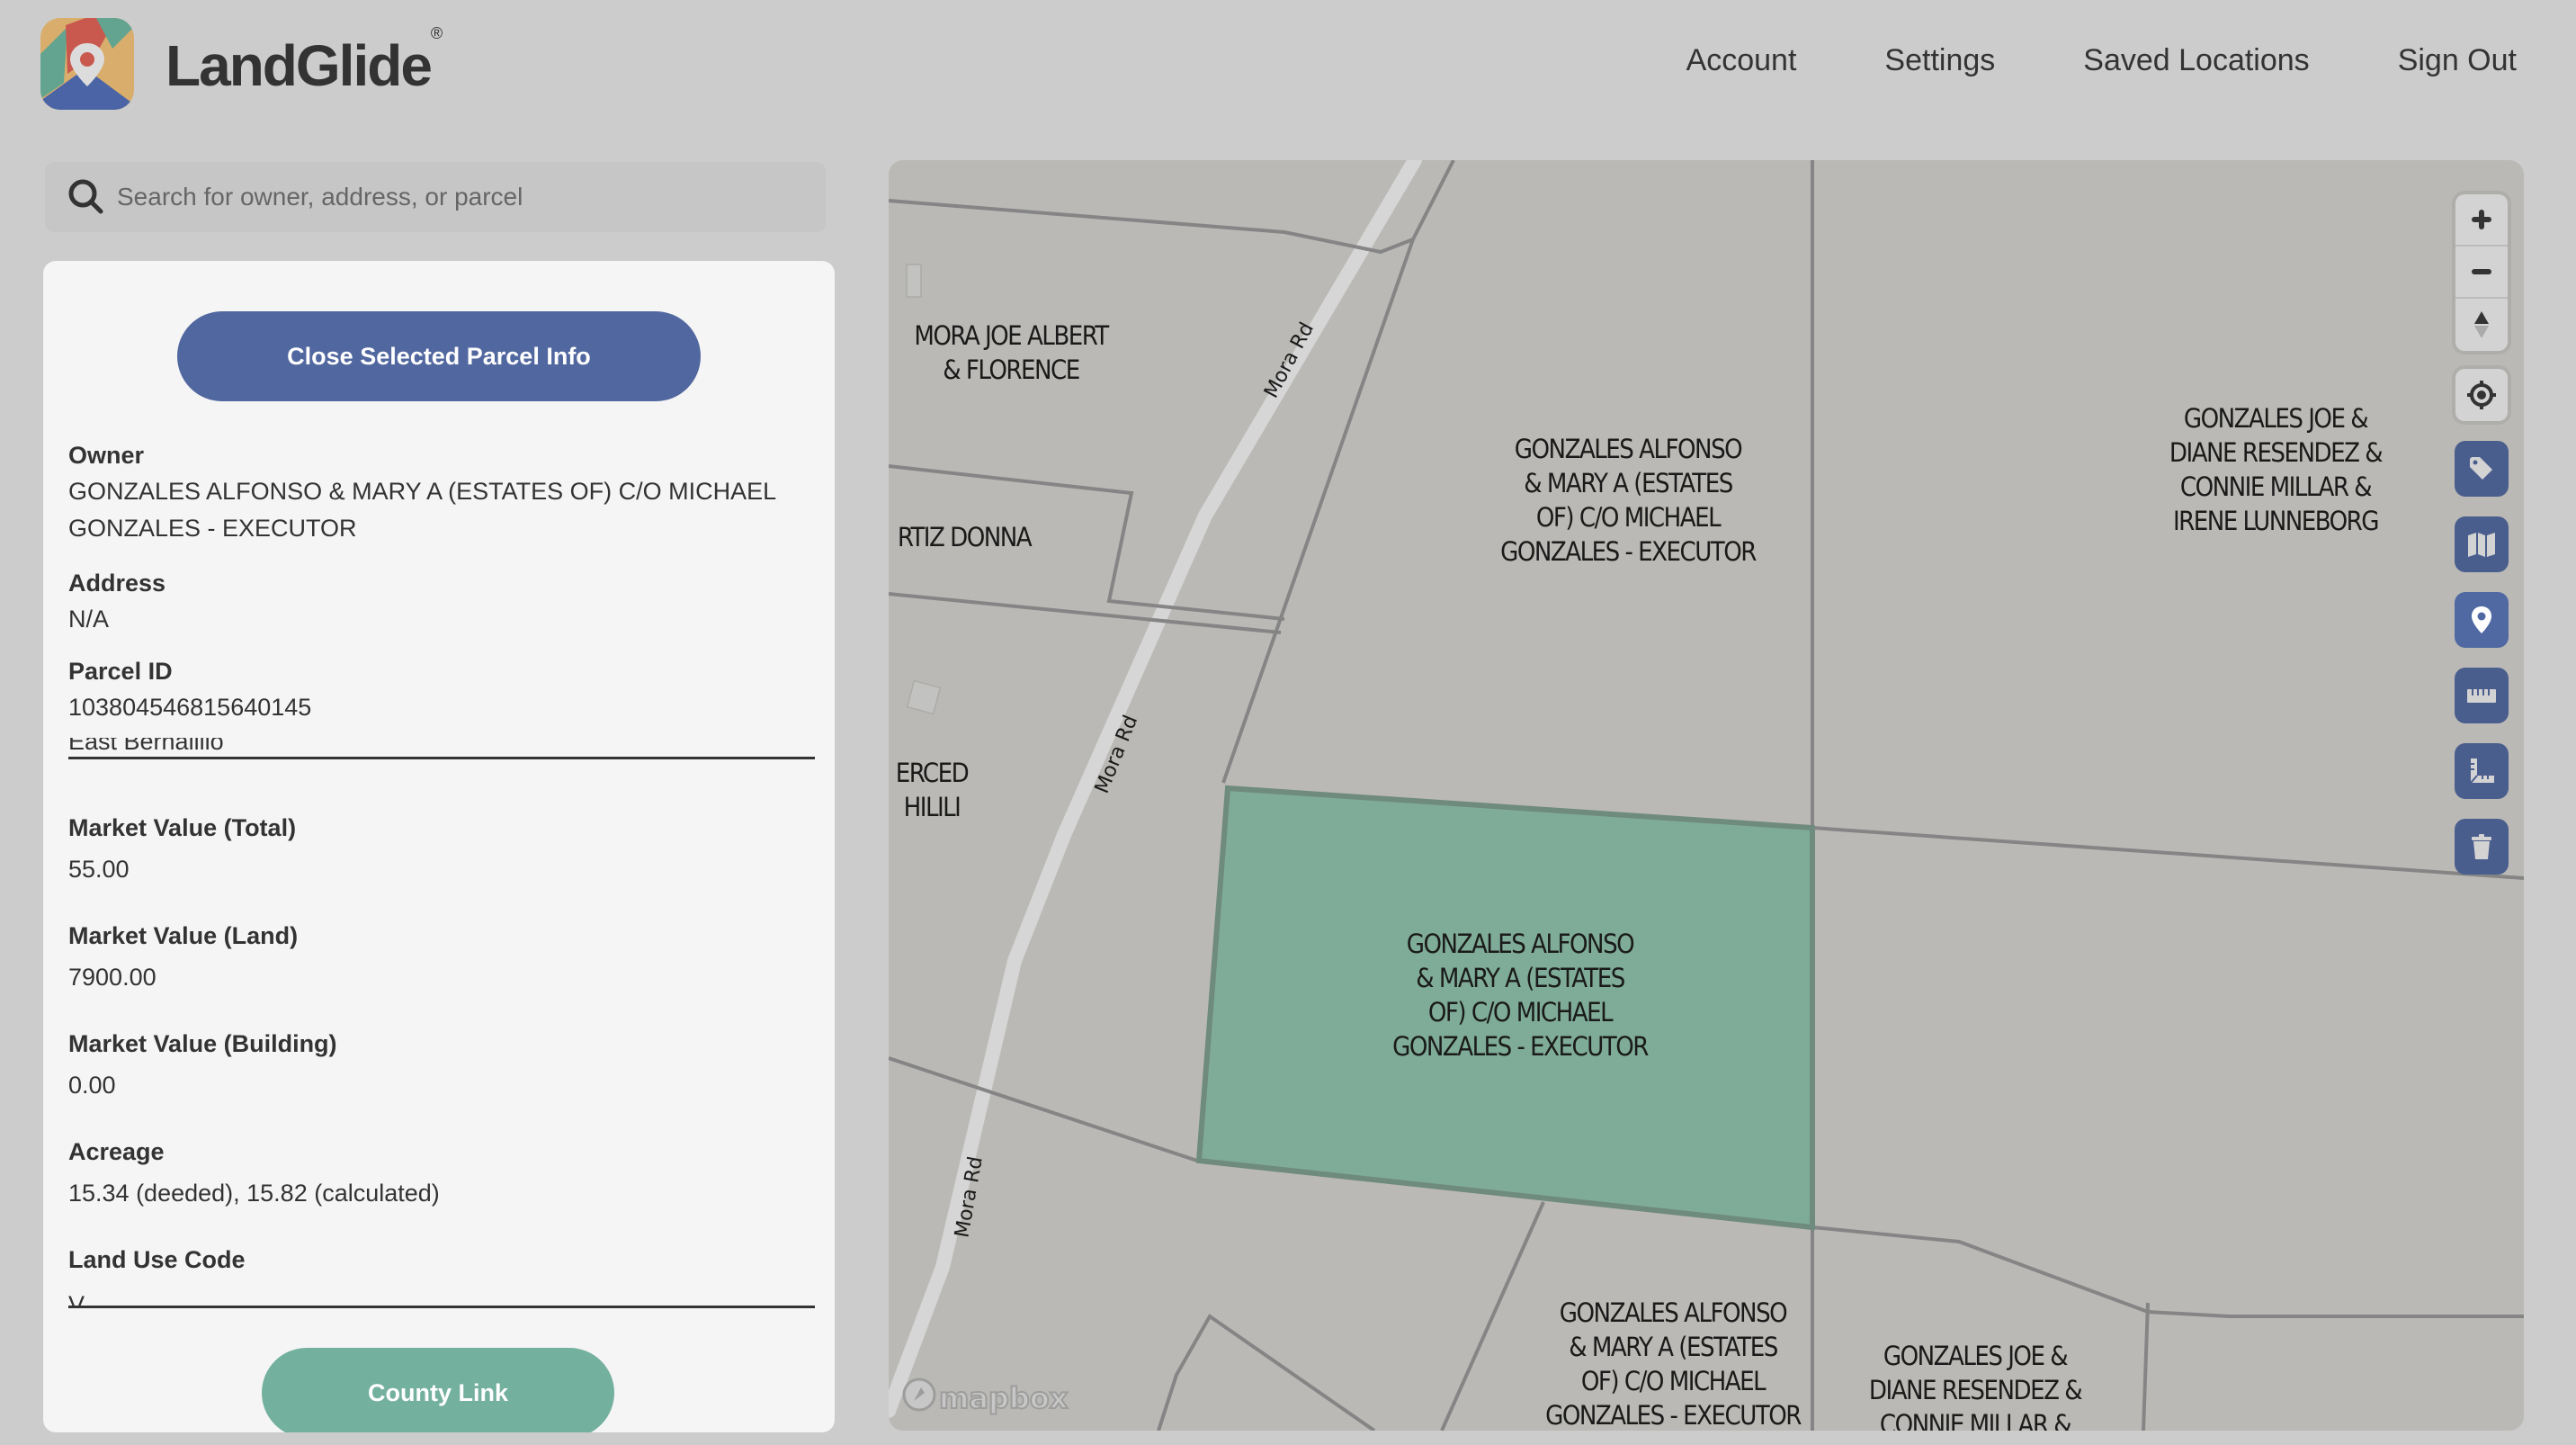 This screenshot has height=1445, width=2576. I want to click on pin-icon, so click(2481, 619).